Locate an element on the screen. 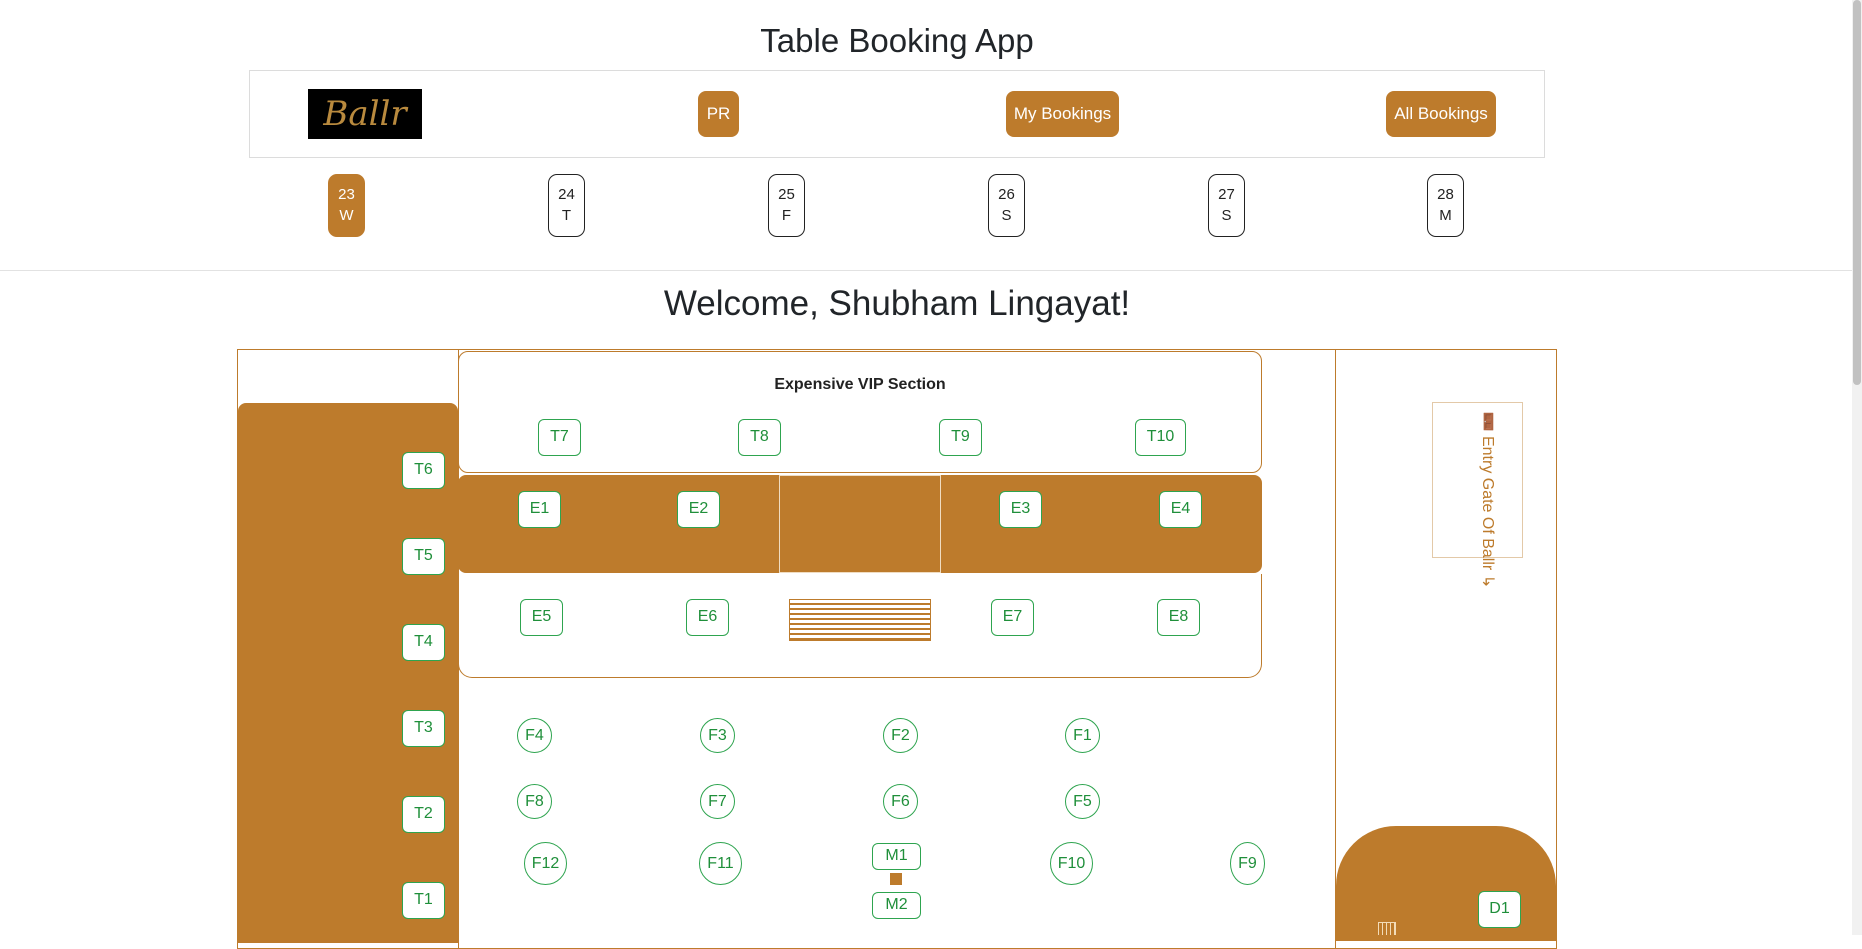 Image resolution: width=1862 pixels, height=949 pixels. table-f3: F3 is located at coordinates (717, 735).